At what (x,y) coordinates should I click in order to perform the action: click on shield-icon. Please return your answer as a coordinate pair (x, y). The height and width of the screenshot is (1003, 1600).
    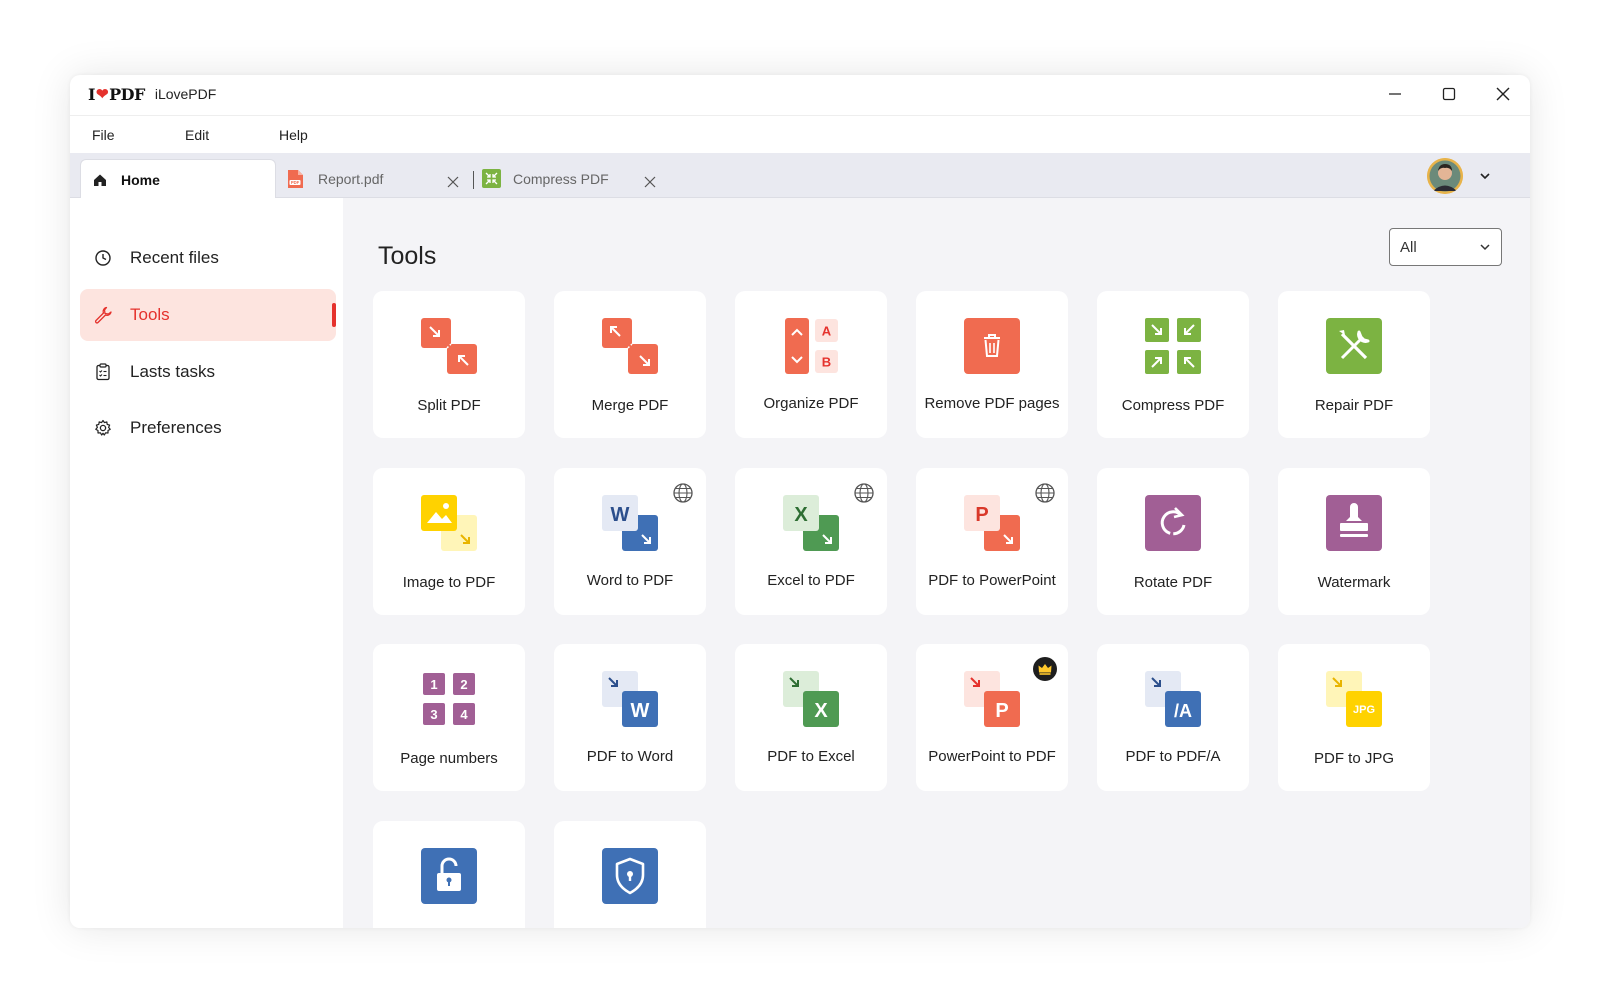
    Looking at the image, I should click on (630, 876).